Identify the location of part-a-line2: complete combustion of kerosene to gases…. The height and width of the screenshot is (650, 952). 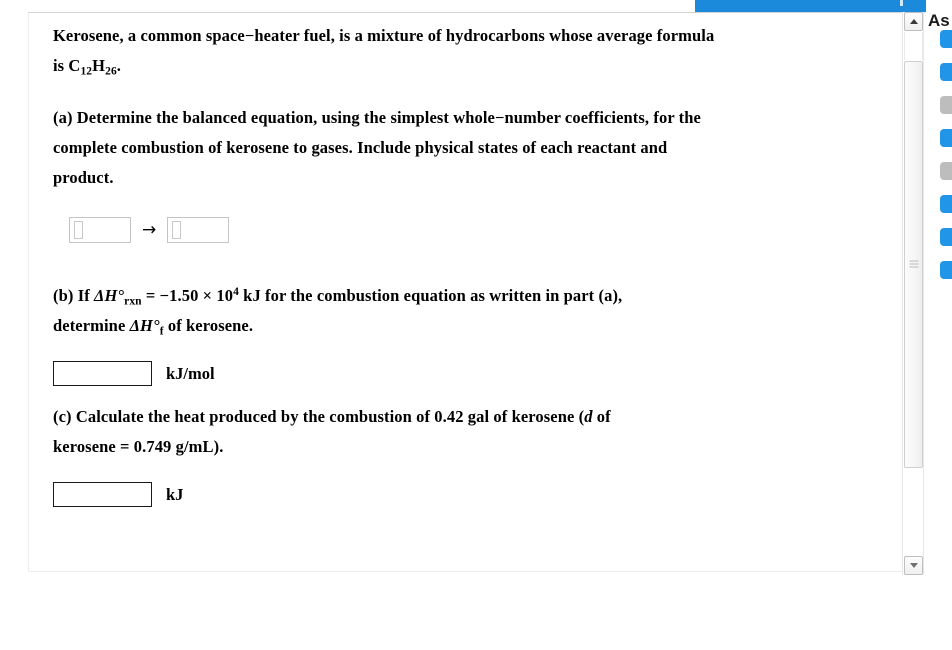
(360, 147).